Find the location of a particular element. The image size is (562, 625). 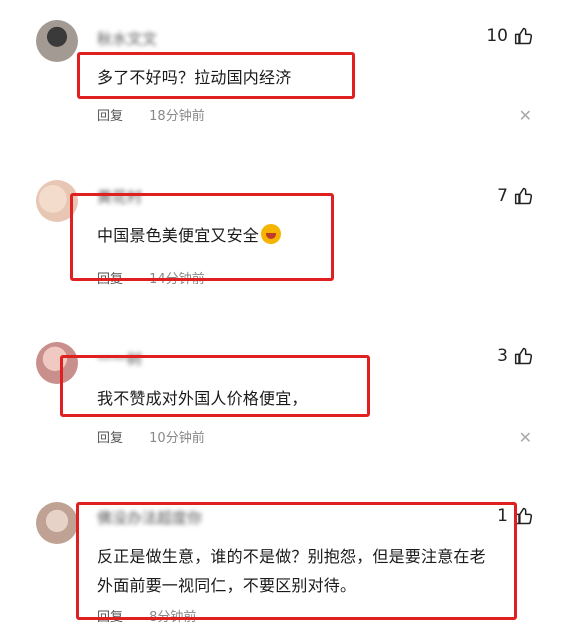

timestamp: 10分钟前 is located at coordinates (177, 438).